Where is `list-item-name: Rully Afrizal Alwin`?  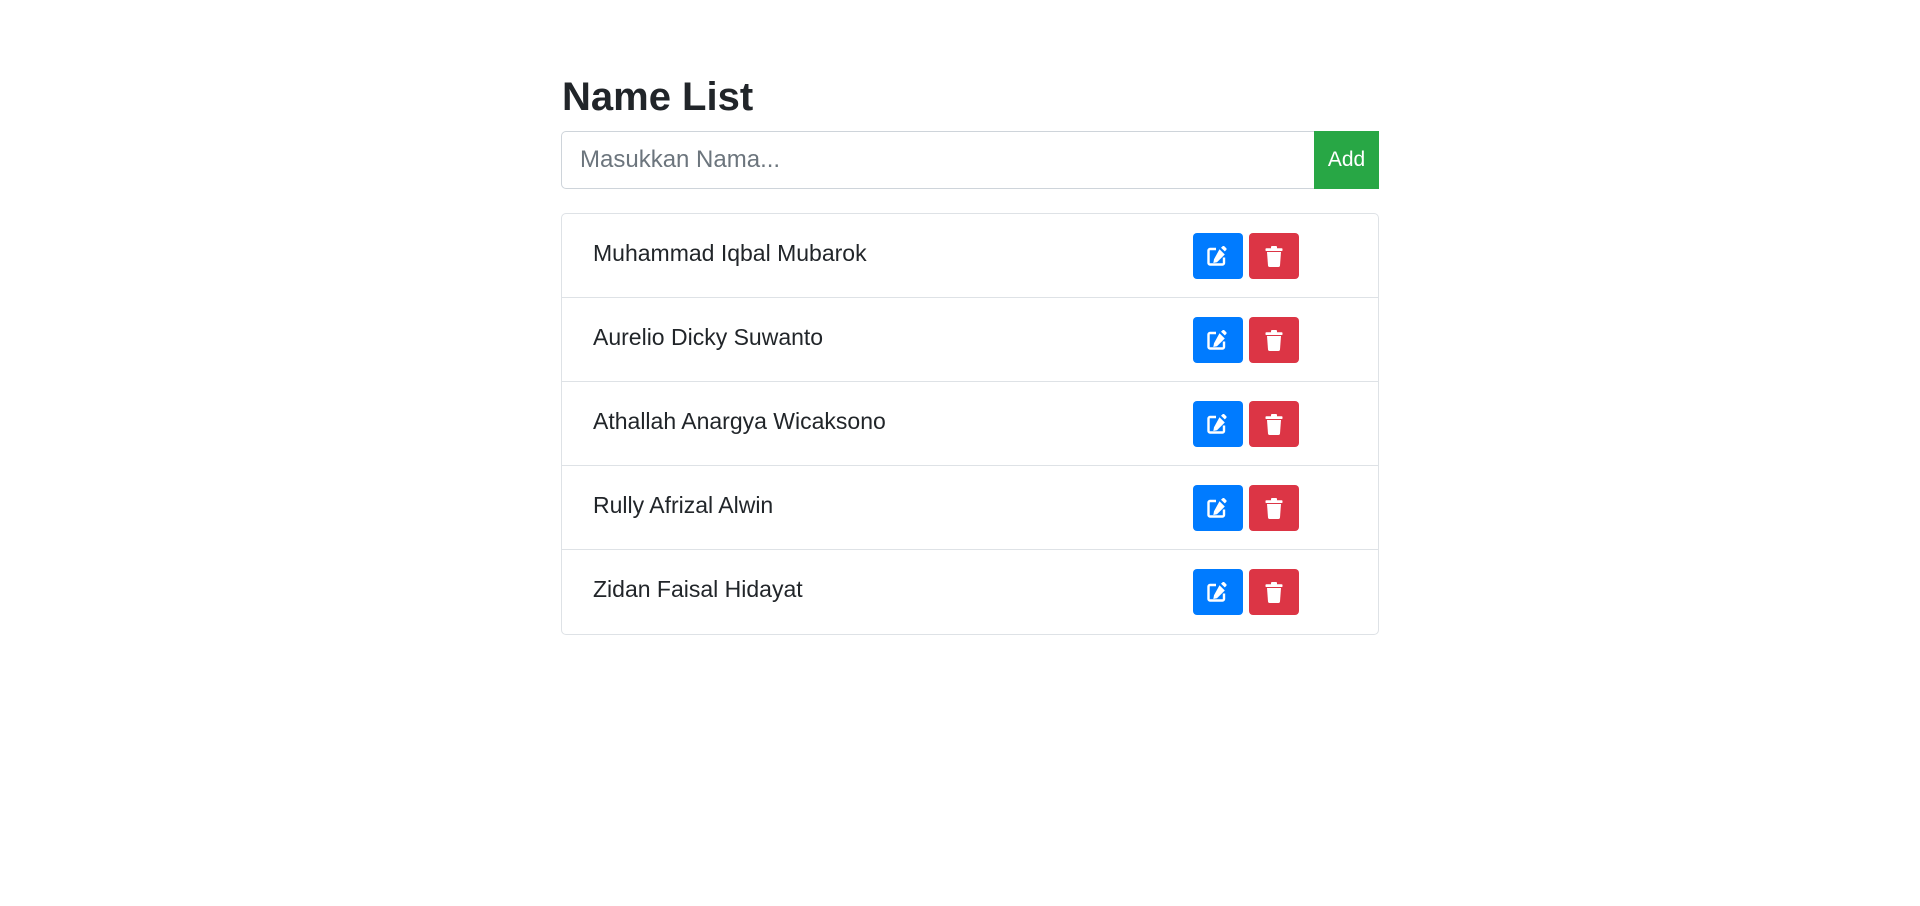 list-item-name: Rully Afrizal Alwin is located at coordinates (683, 505).